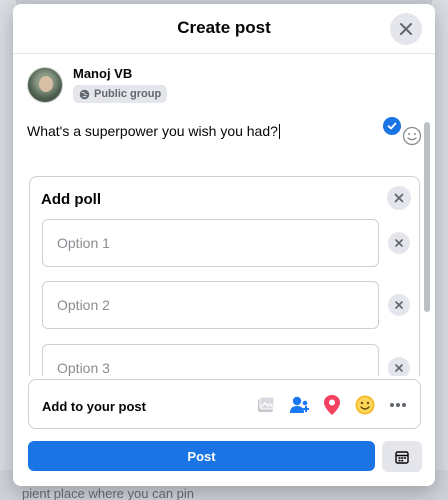  Describe the element at coordinates (83, 243) in the screenshot. I see `poll-option-placeholder: Option 1` at that location.